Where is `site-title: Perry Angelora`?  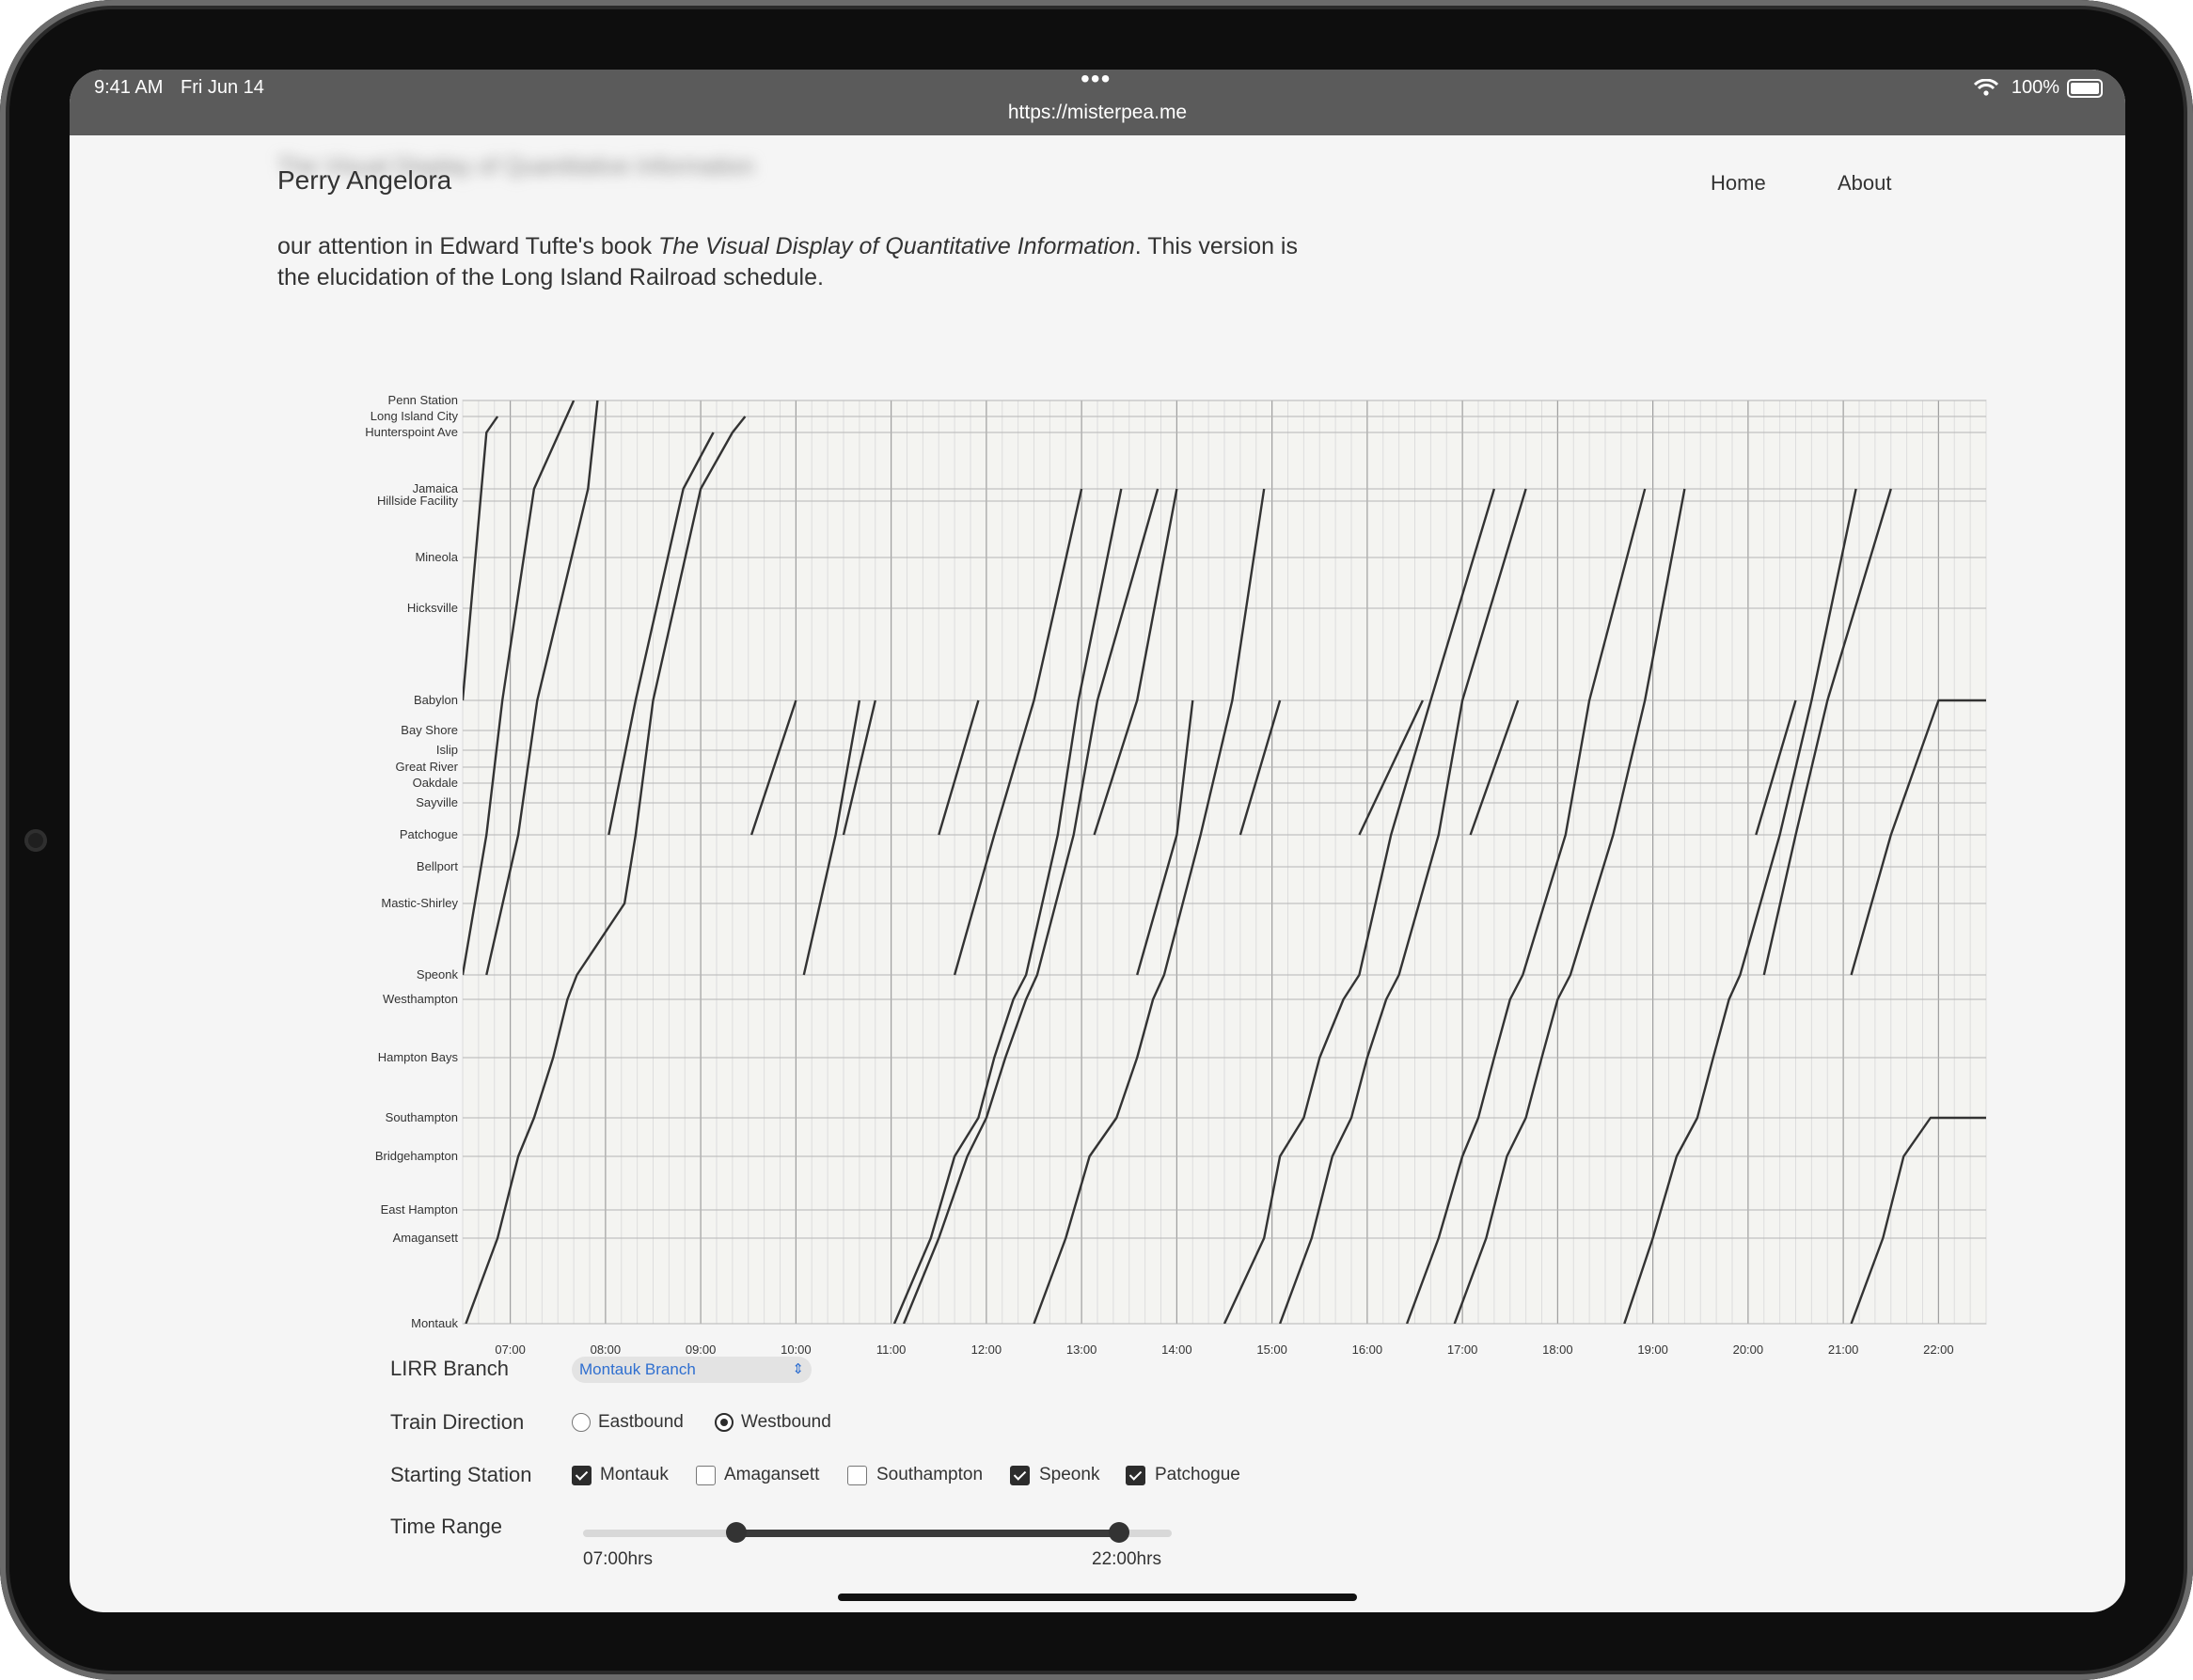 site-title: Perry Angelora is located at coordinates (364, 180).